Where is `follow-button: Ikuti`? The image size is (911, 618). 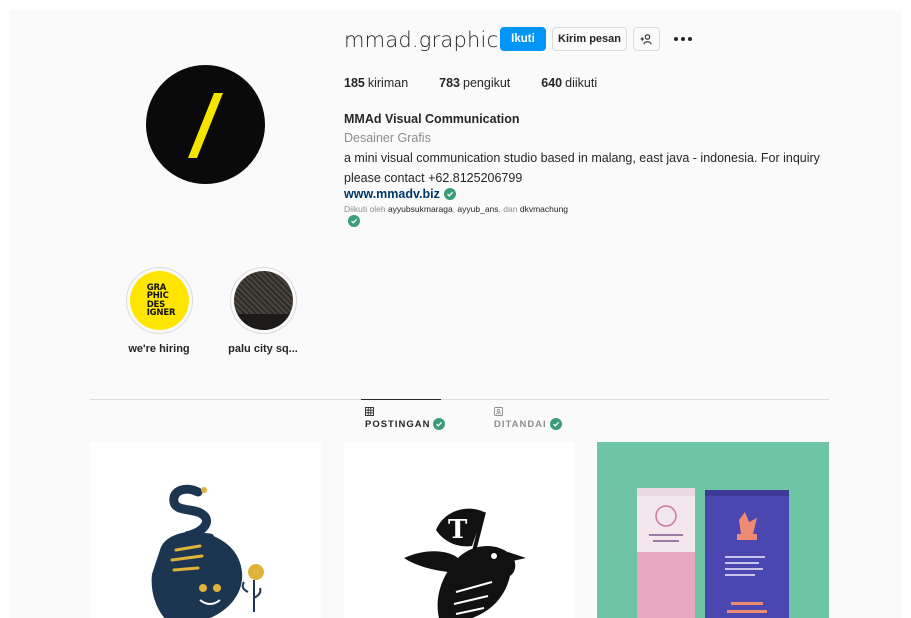 follow-button: Ikuti is located at coordinates (523, 39).